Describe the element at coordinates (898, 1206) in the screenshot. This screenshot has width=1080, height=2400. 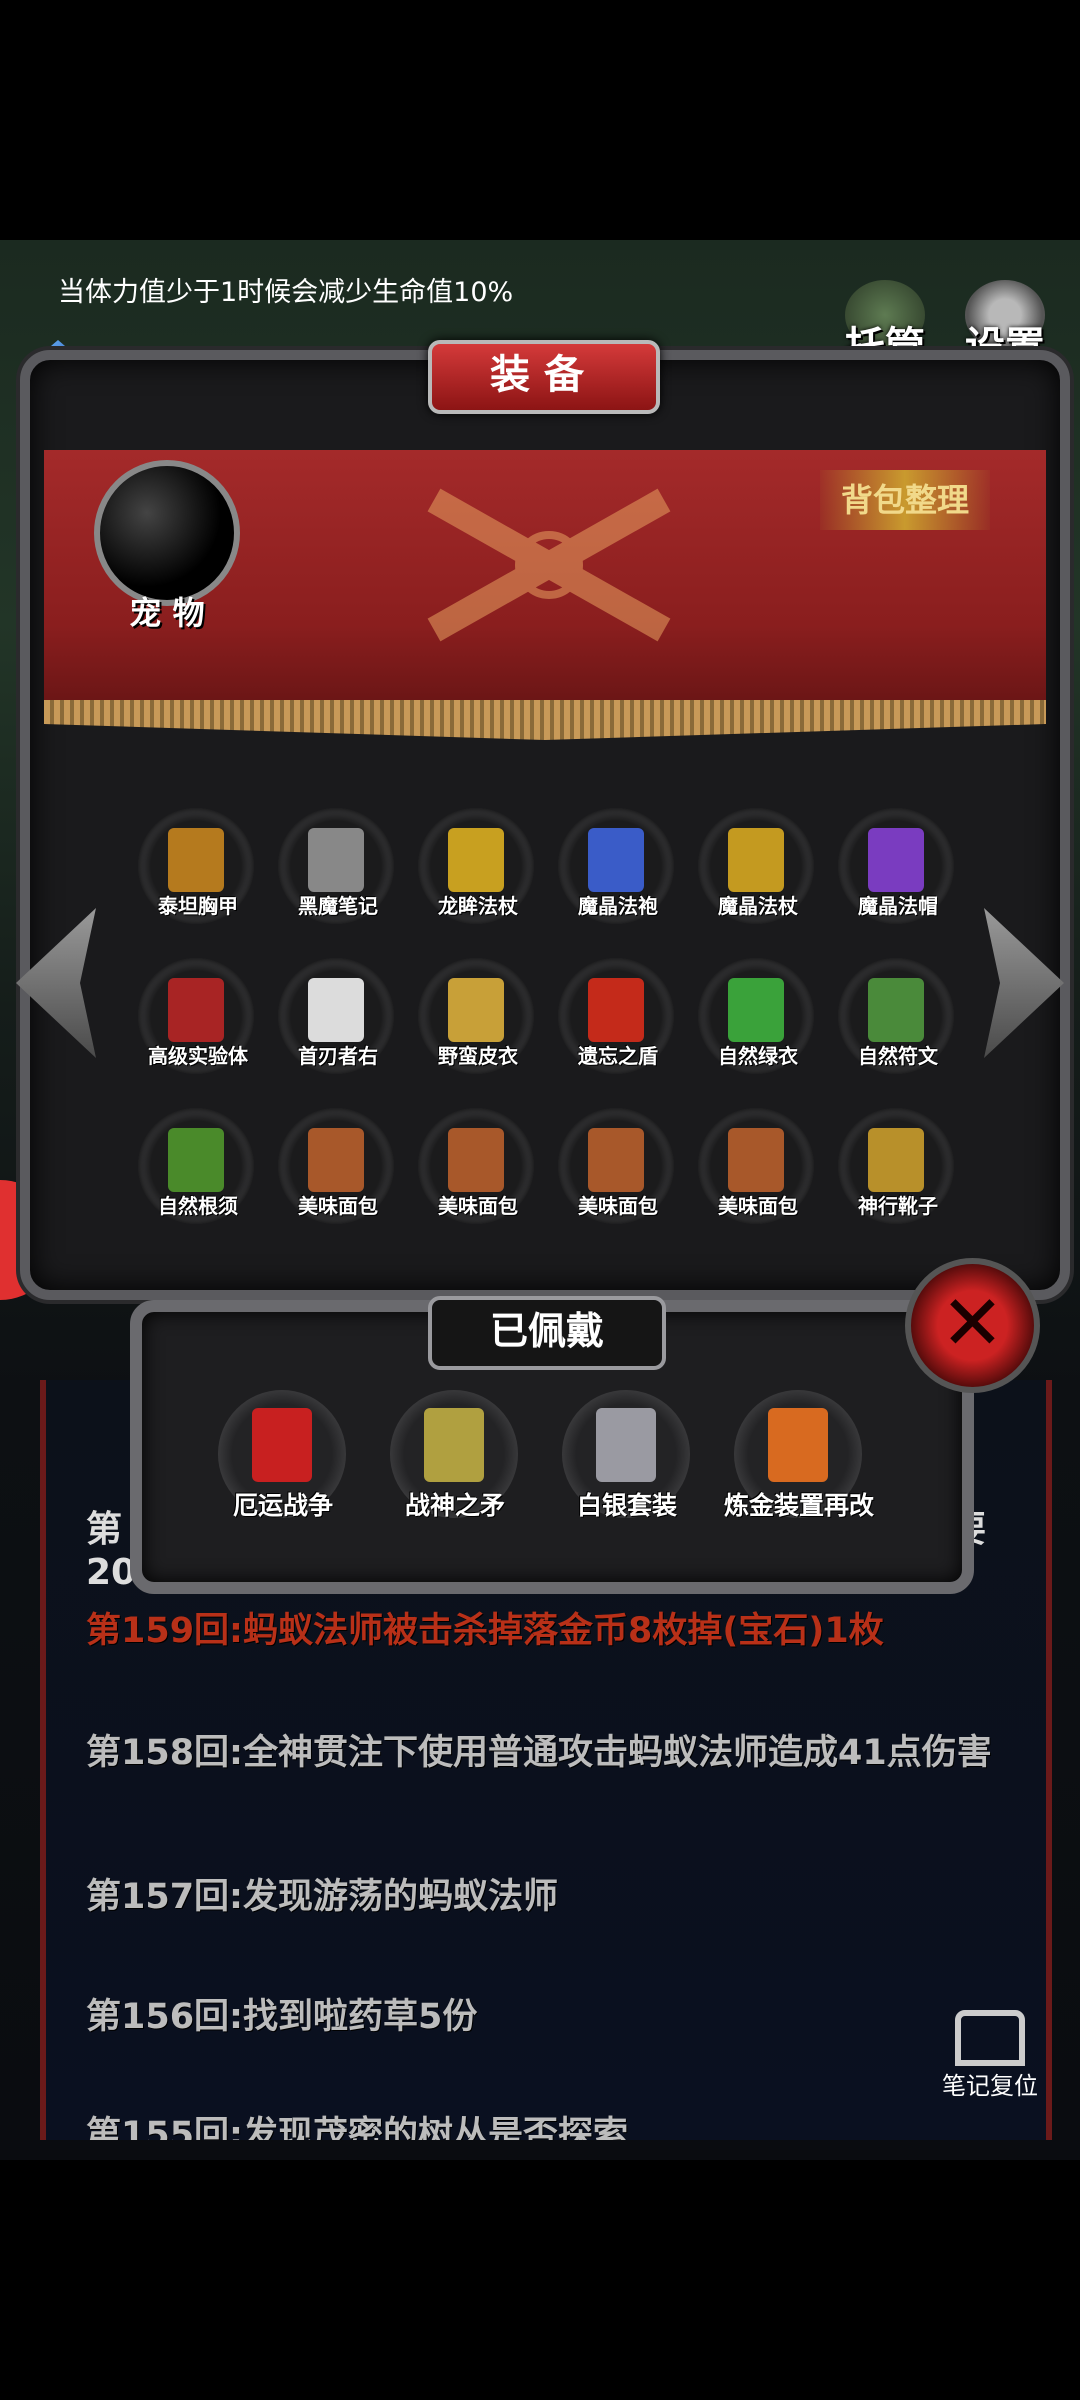
I see `item-name: 神行靴子` at that location.